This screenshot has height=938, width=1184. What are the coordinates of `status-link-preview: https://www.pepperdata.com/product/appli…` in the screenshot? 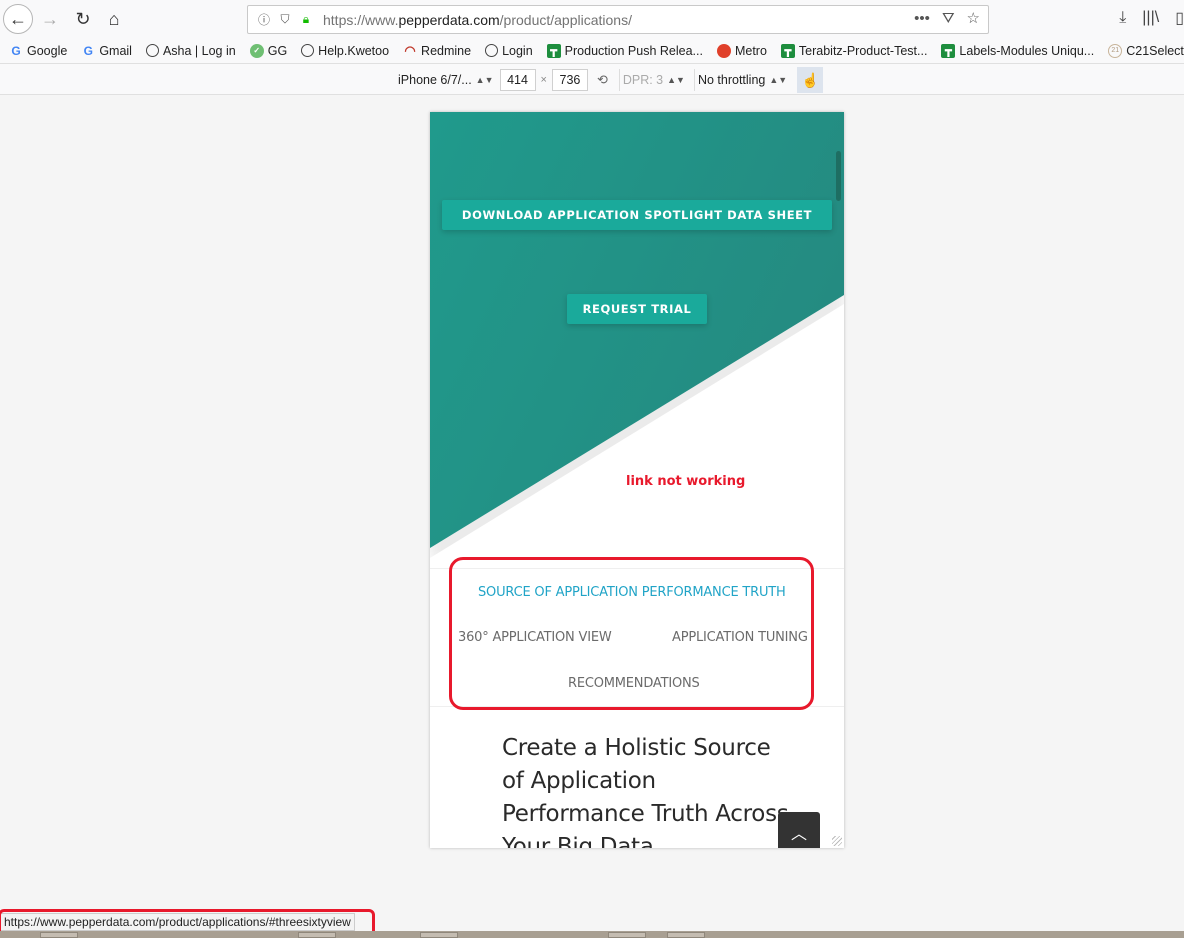 It's located at (177, 922).